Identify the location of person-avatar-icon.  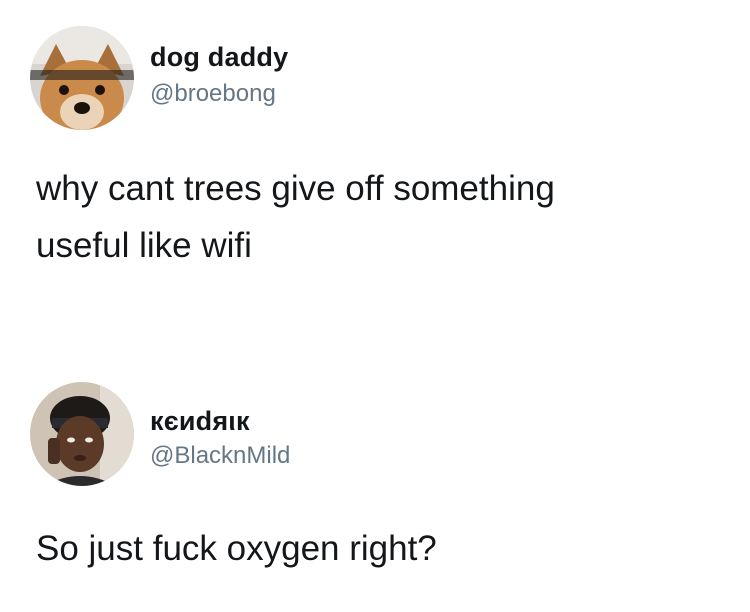
(82, 434).